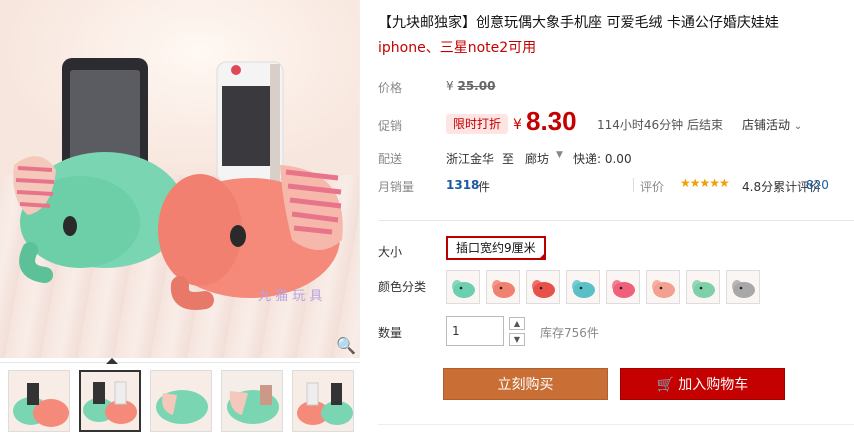 This screenshot has width=854, height=441. I want to click on ship-from: 浙江金华, so click(470, 159).